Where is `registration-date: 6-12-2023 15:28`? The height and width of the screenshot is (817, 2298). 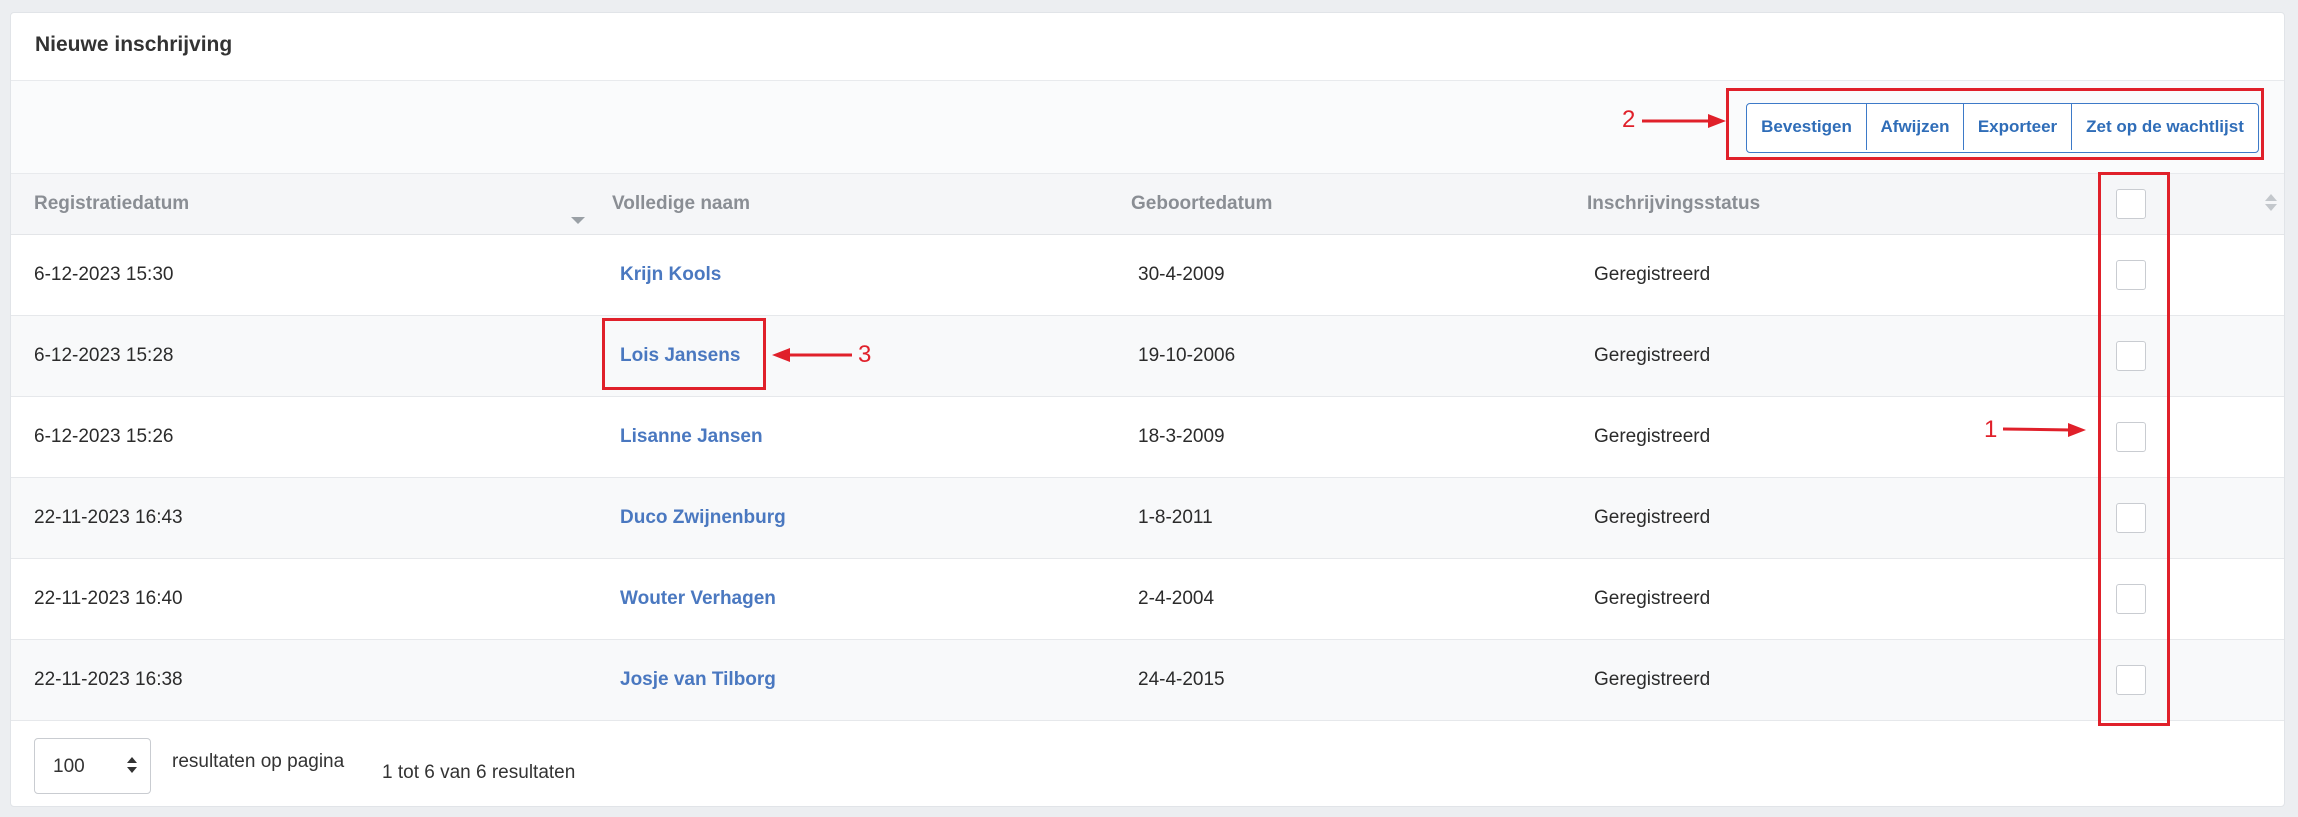
registration-date: 6-12-2023 15:28 is located at coordinates (104, 355).